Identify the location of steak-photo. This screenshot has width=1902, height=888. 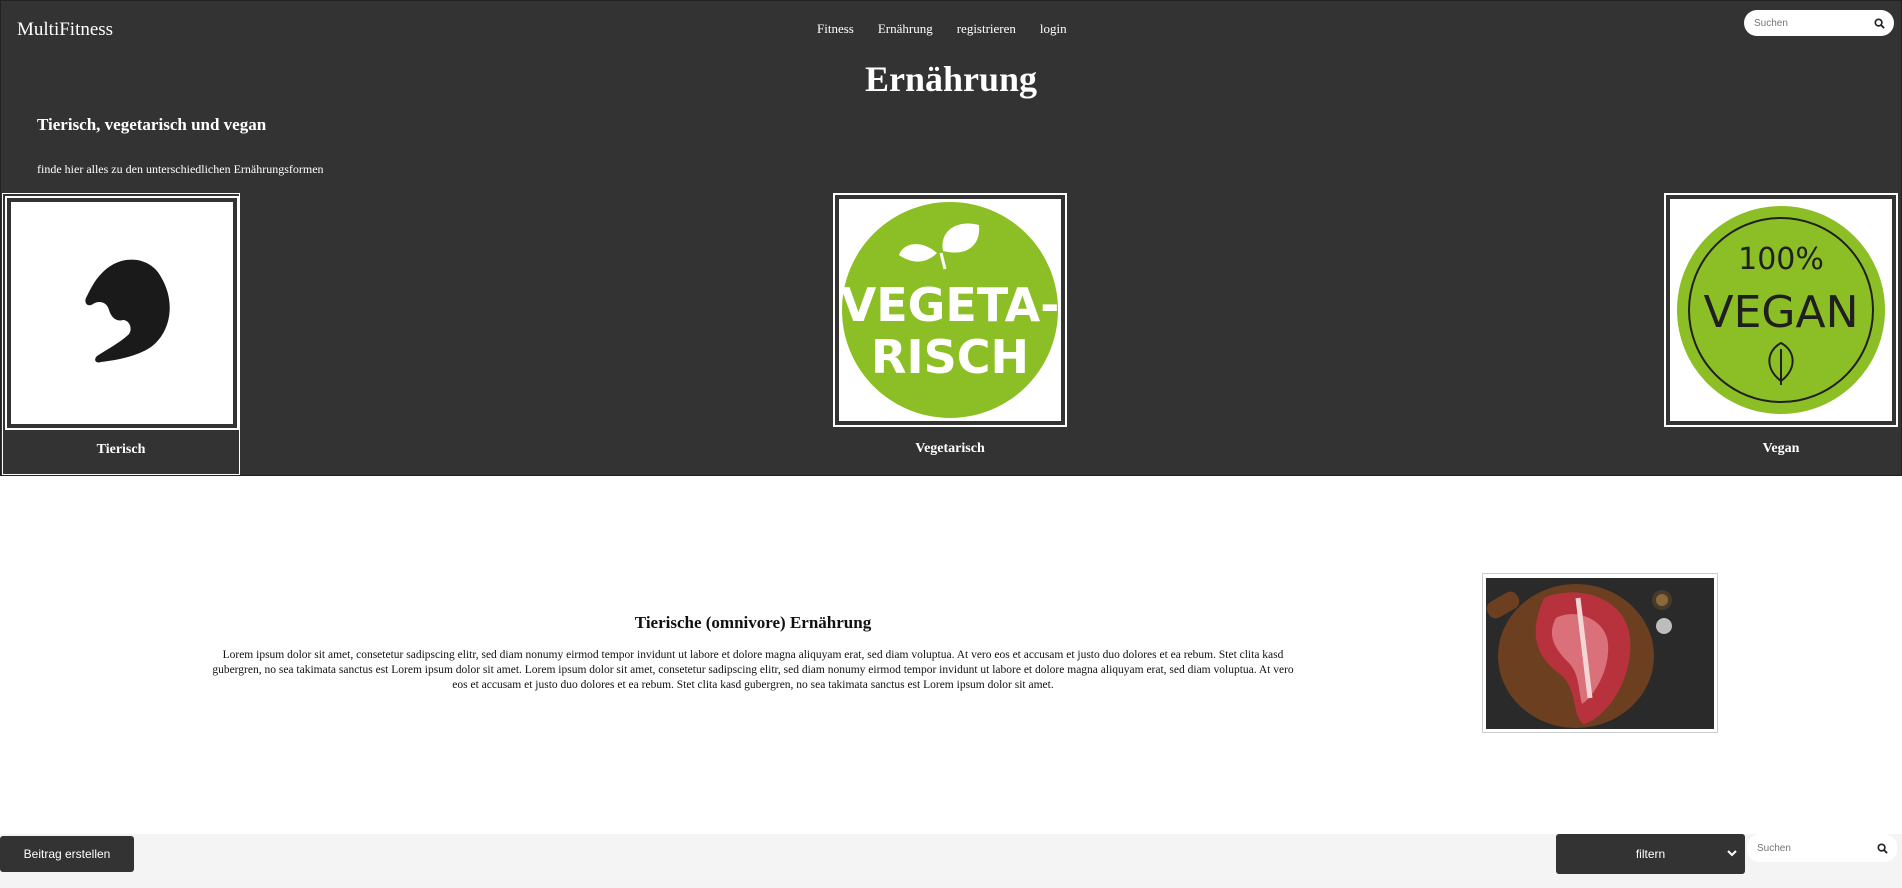
(1600, 653).